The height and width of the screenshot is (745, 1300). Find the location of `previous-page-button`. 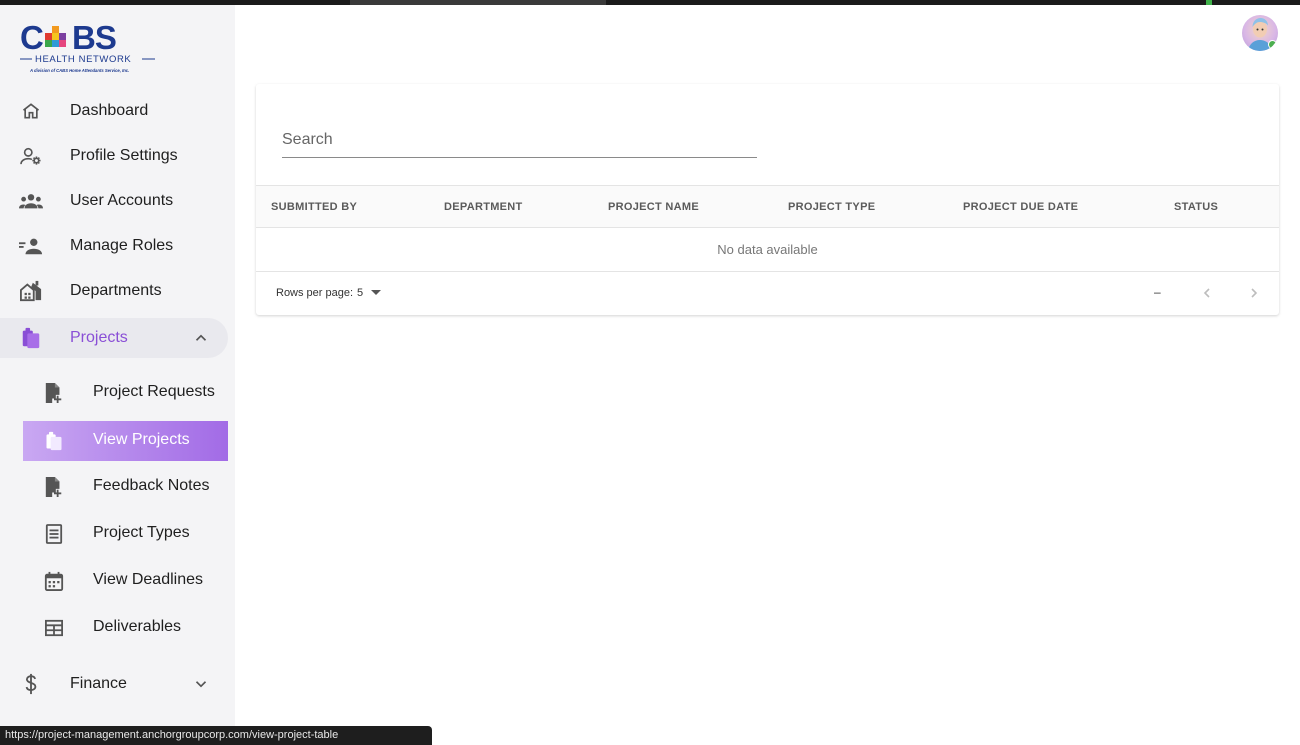

previous-page-button is located at coordinates (1207, 293).